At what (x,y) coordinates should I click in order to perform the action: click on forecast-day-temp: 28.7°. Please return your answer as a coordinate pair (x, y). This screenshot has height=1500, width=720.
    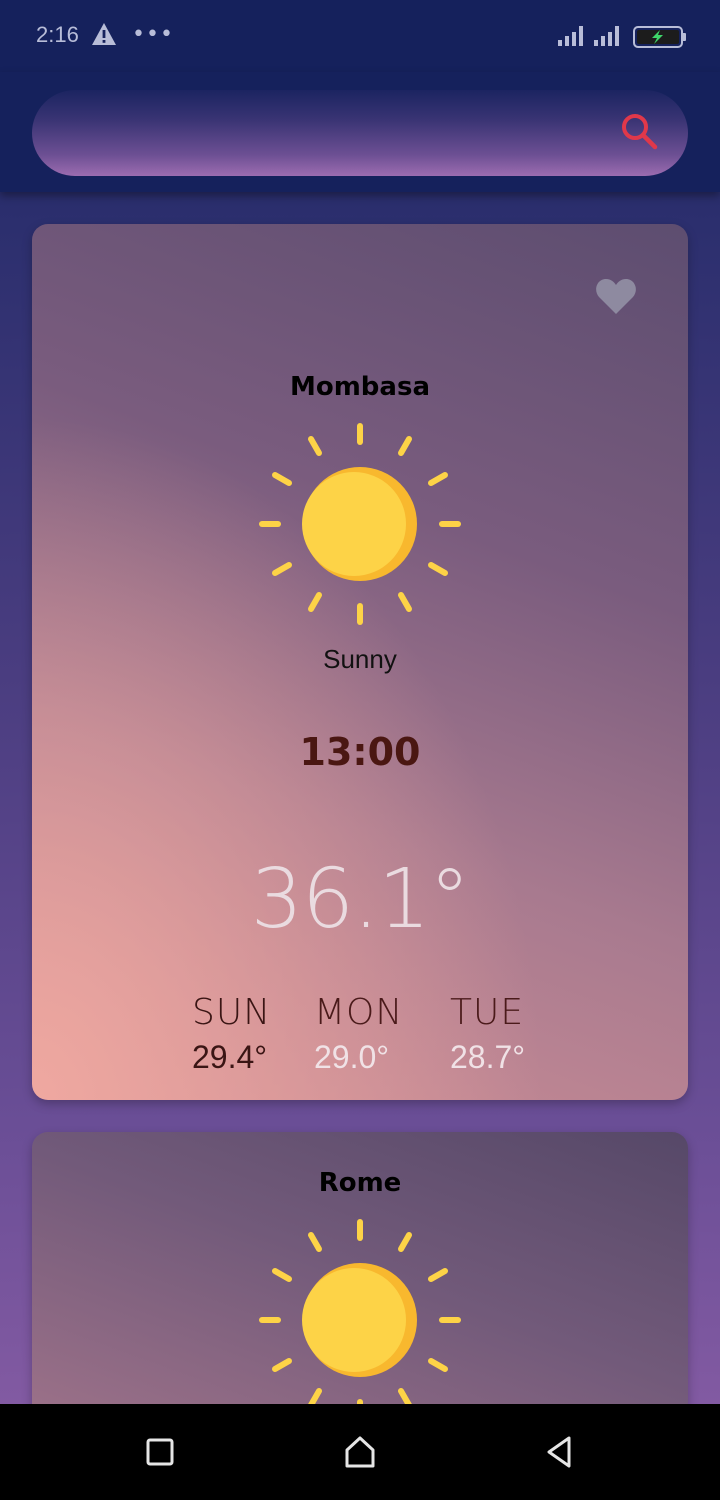
    Looking at the image, I should click on (488, 1057).